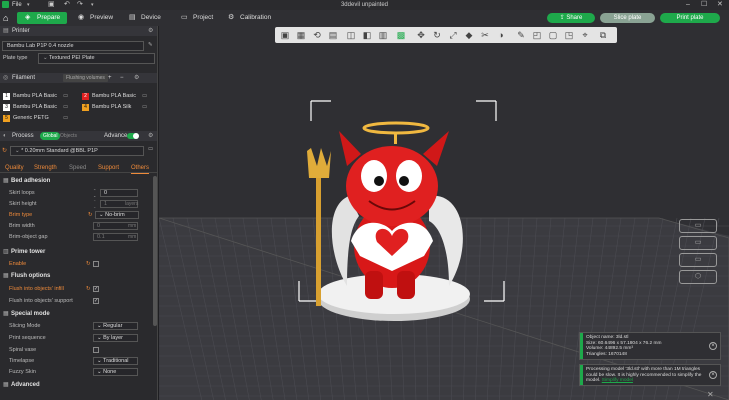  Describe the element at coordinates (501, 35) in the screenshot. I see `mesh-boolean-icon: ◑` at that location.